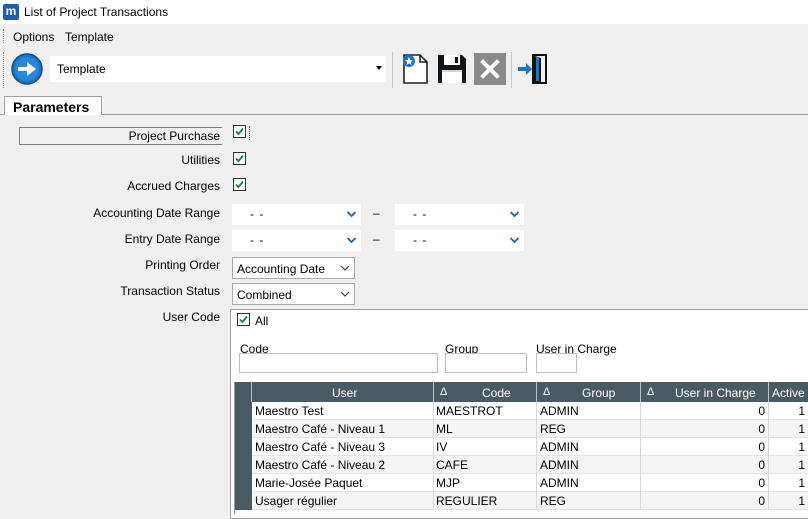  I want to click on user-code-cell: REGULIER, so click(467, 501).